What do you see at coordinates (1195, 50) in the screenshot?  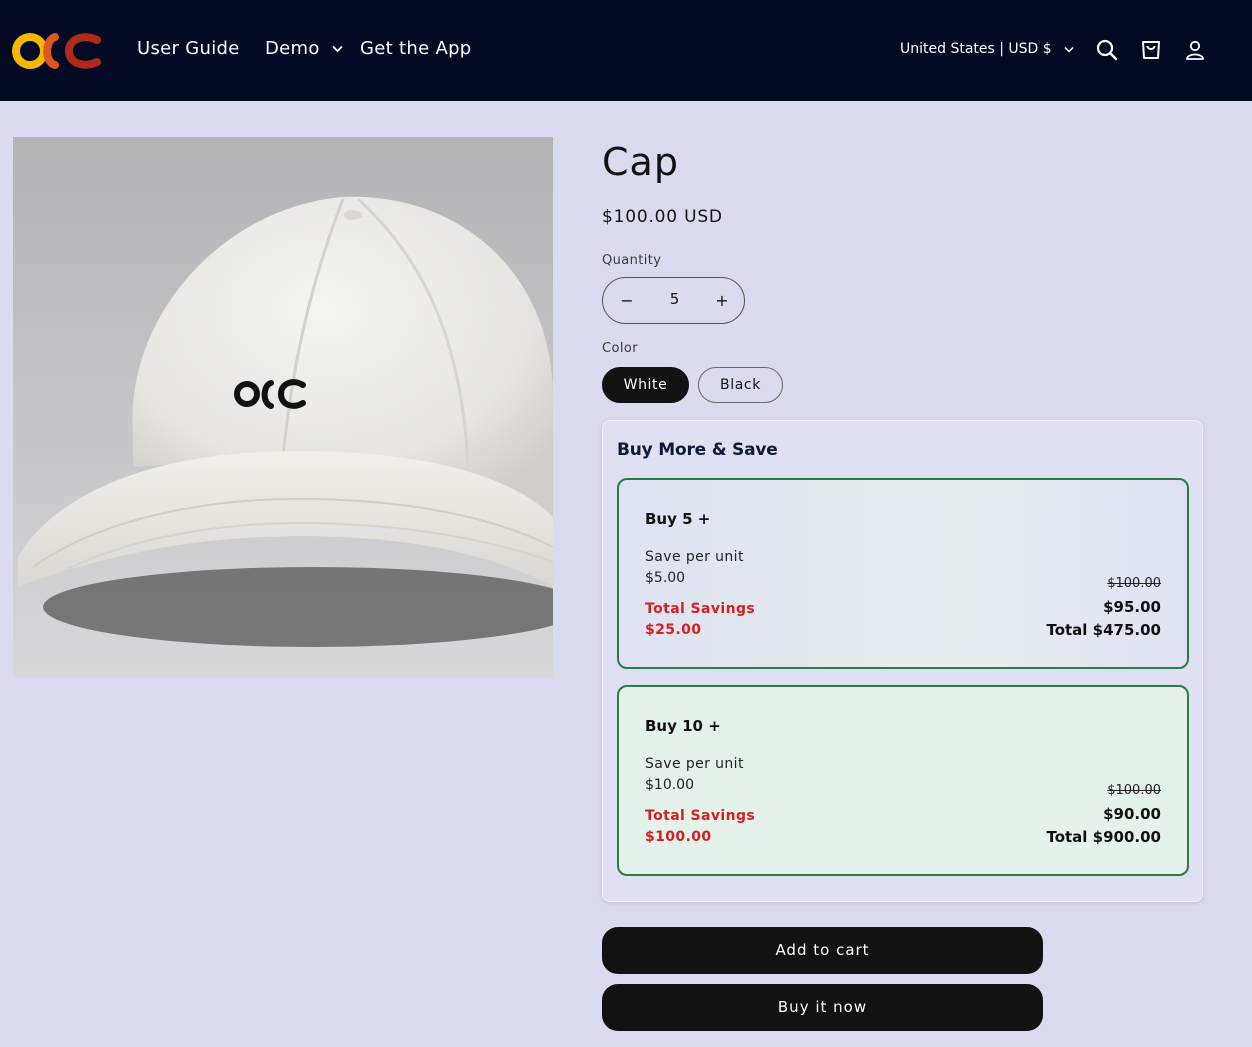 I see `account-icon` at bounding box center [1195, 50].